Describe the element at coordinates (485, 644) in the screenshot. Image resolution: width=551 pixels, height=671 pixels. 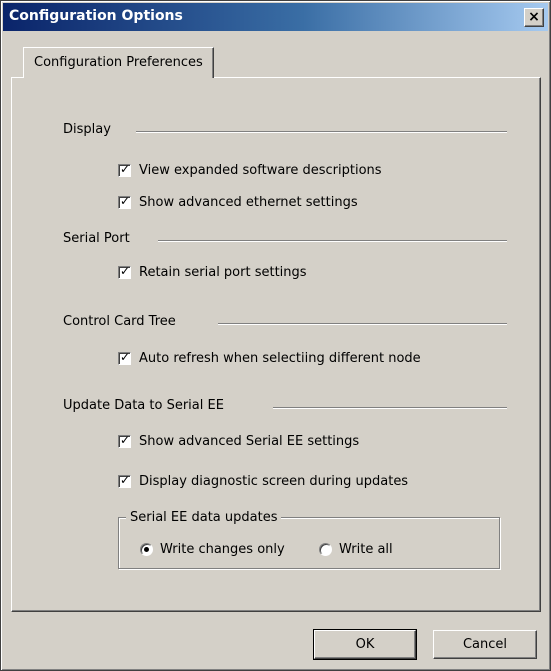
I see `cancel-button: Cancel` at that location.